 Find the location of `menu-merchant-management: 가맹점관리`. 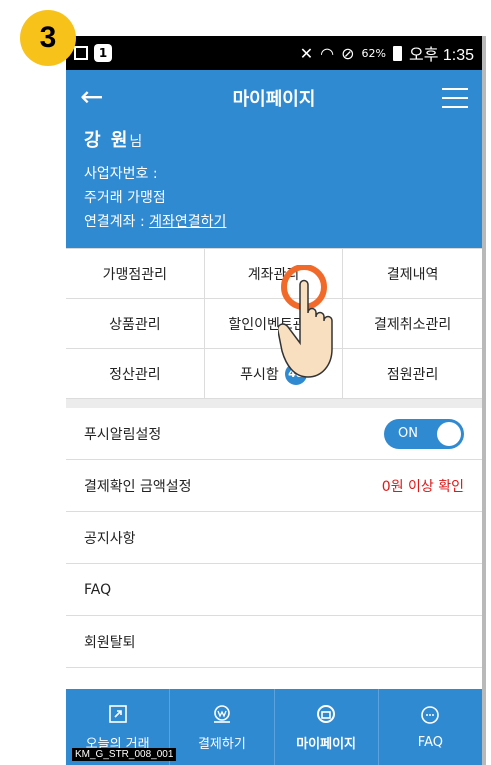

menu-merchant-management: 가맹점관리 is located at coordinates (135, 274).